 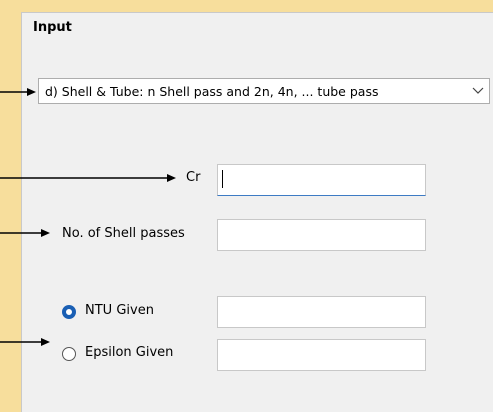 What do you see at coordinates (52, 27) in the screenshot?
I see `group-title: Input` at bounding box center [52, 27].